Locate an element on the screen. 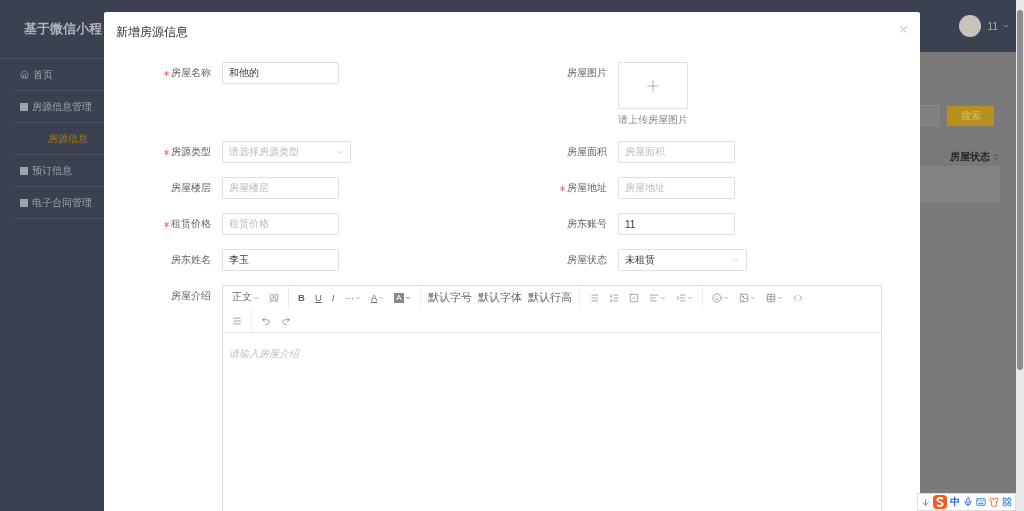 Image resolution: width=1024 pixels, height=511 pixels. background-color-button: A is located at coordinates (402, 297).